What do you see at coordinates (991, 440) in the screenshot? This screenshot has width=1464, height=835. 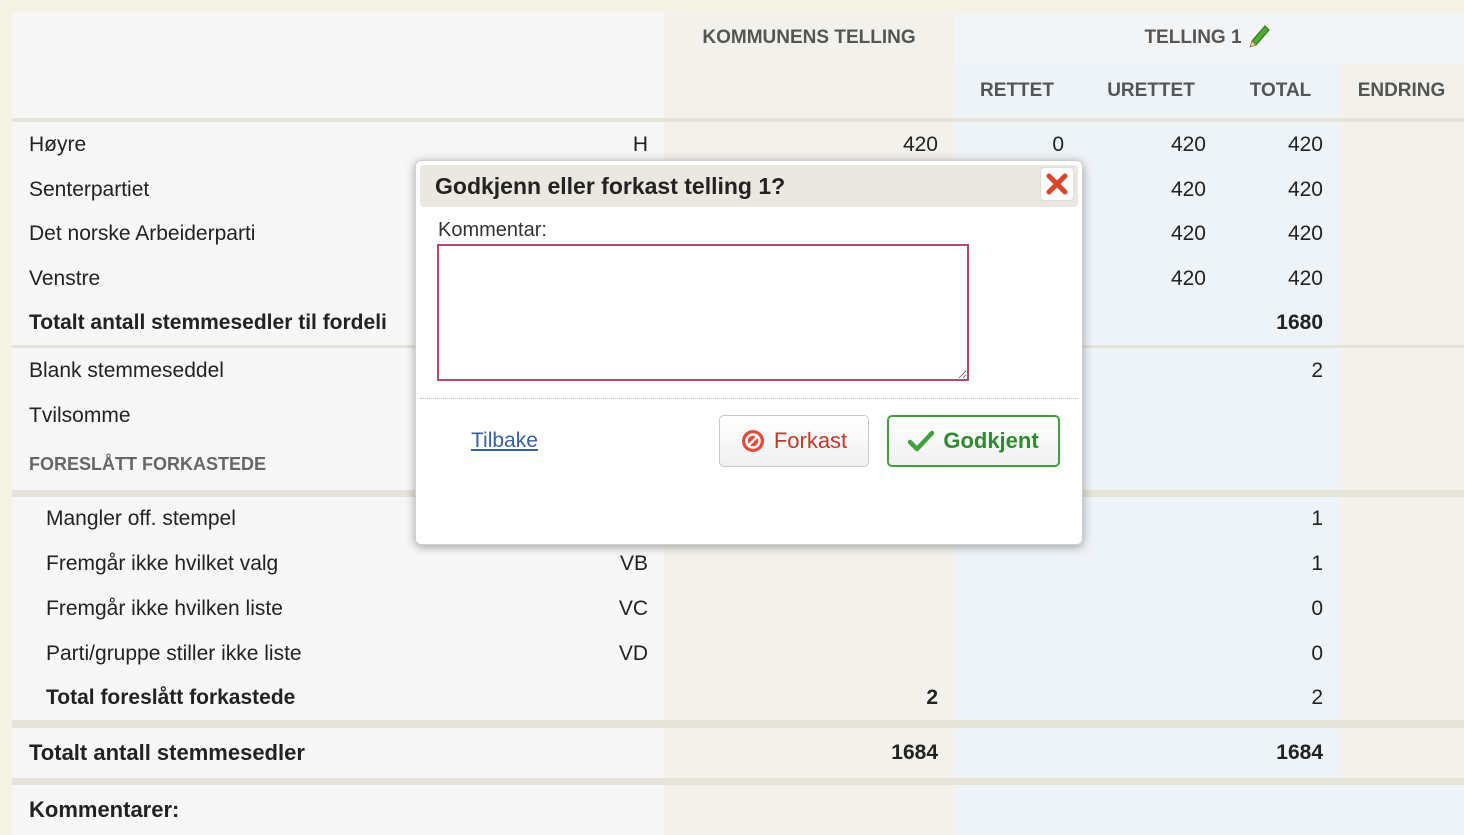 I see `approve-button-label: Godkjent` at bounding box center [991, 440].